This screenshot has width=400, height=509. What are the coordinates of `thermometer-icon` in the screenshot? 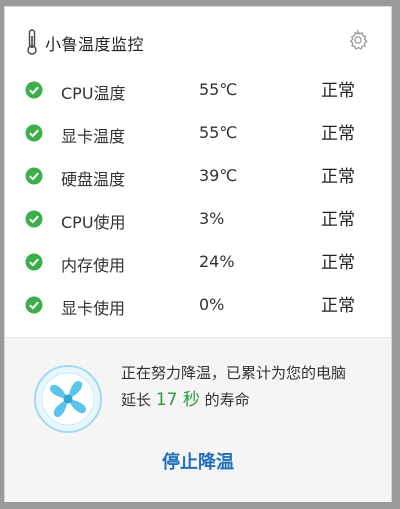 It's located at (32, 42).